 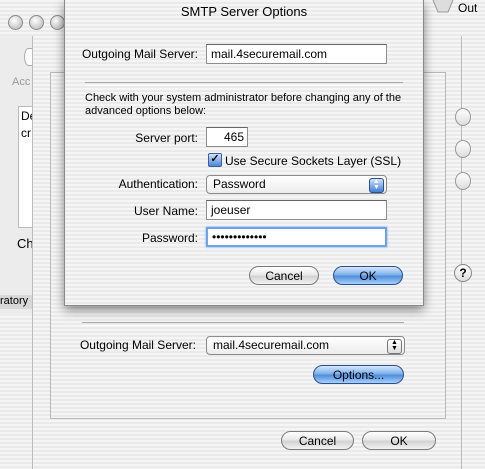 I want to click on separator, so click(x=243, y=324).